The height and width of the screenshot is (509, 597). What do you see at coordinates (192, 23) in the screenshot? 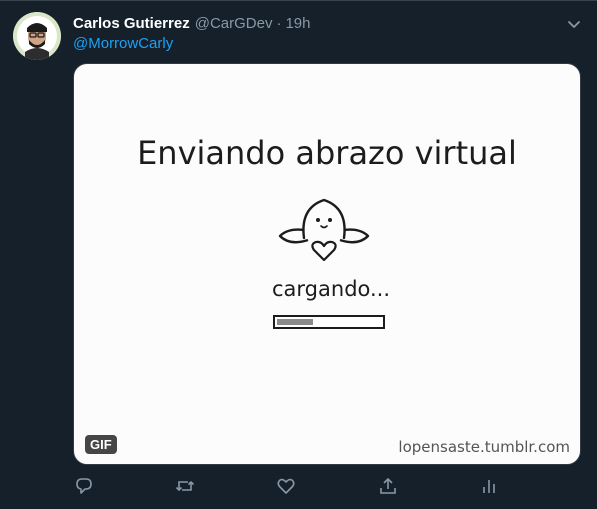
I see `tweet-header: Carlos Gutierrez @CarGDev · 19h` at bounding box center [192, 23].